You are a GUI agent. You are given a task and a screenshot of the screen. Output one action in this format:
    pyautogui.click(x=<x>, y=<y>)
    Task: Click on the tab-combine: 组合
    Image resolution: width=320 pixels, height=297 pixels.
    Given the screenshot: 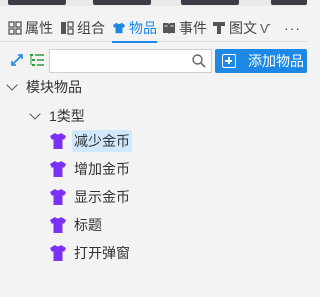 What is the action you would take?
    pyautogui.click(x=82, y=28)
    